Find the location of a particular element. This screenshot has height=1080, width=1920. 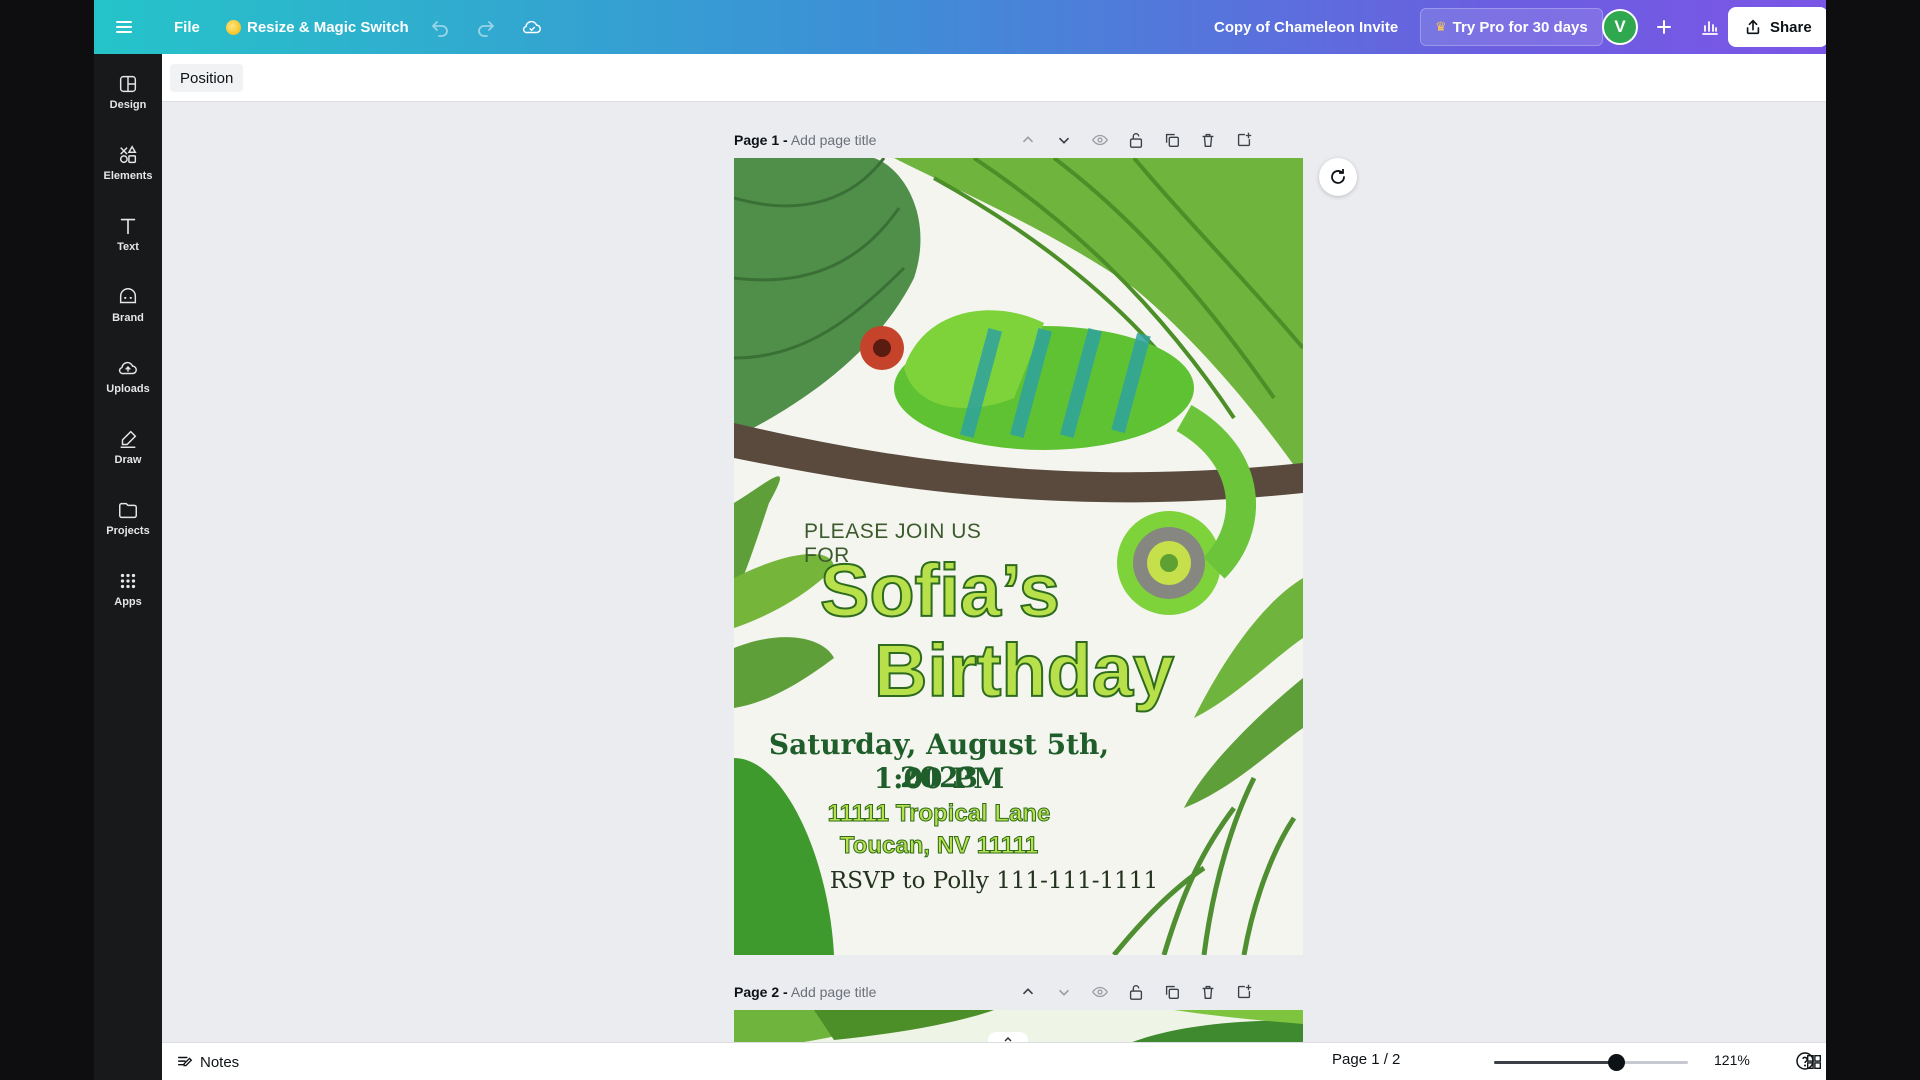

sidebar-item-label: Uploads is located at coordinates (128, 389).